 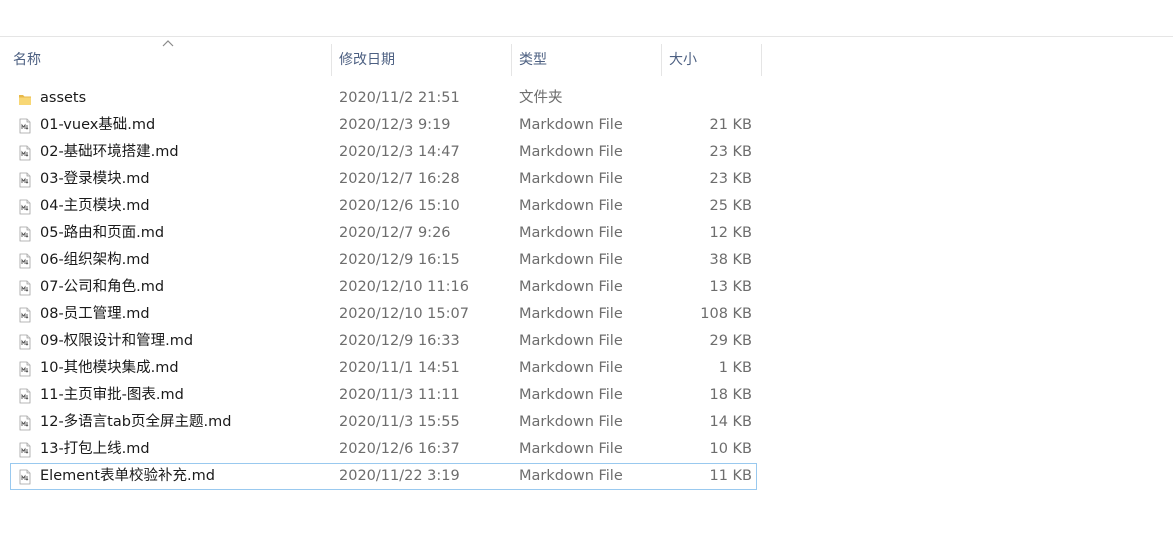 I want to click on file-name: 04-主页模块.md, so click(x=95, y=206).